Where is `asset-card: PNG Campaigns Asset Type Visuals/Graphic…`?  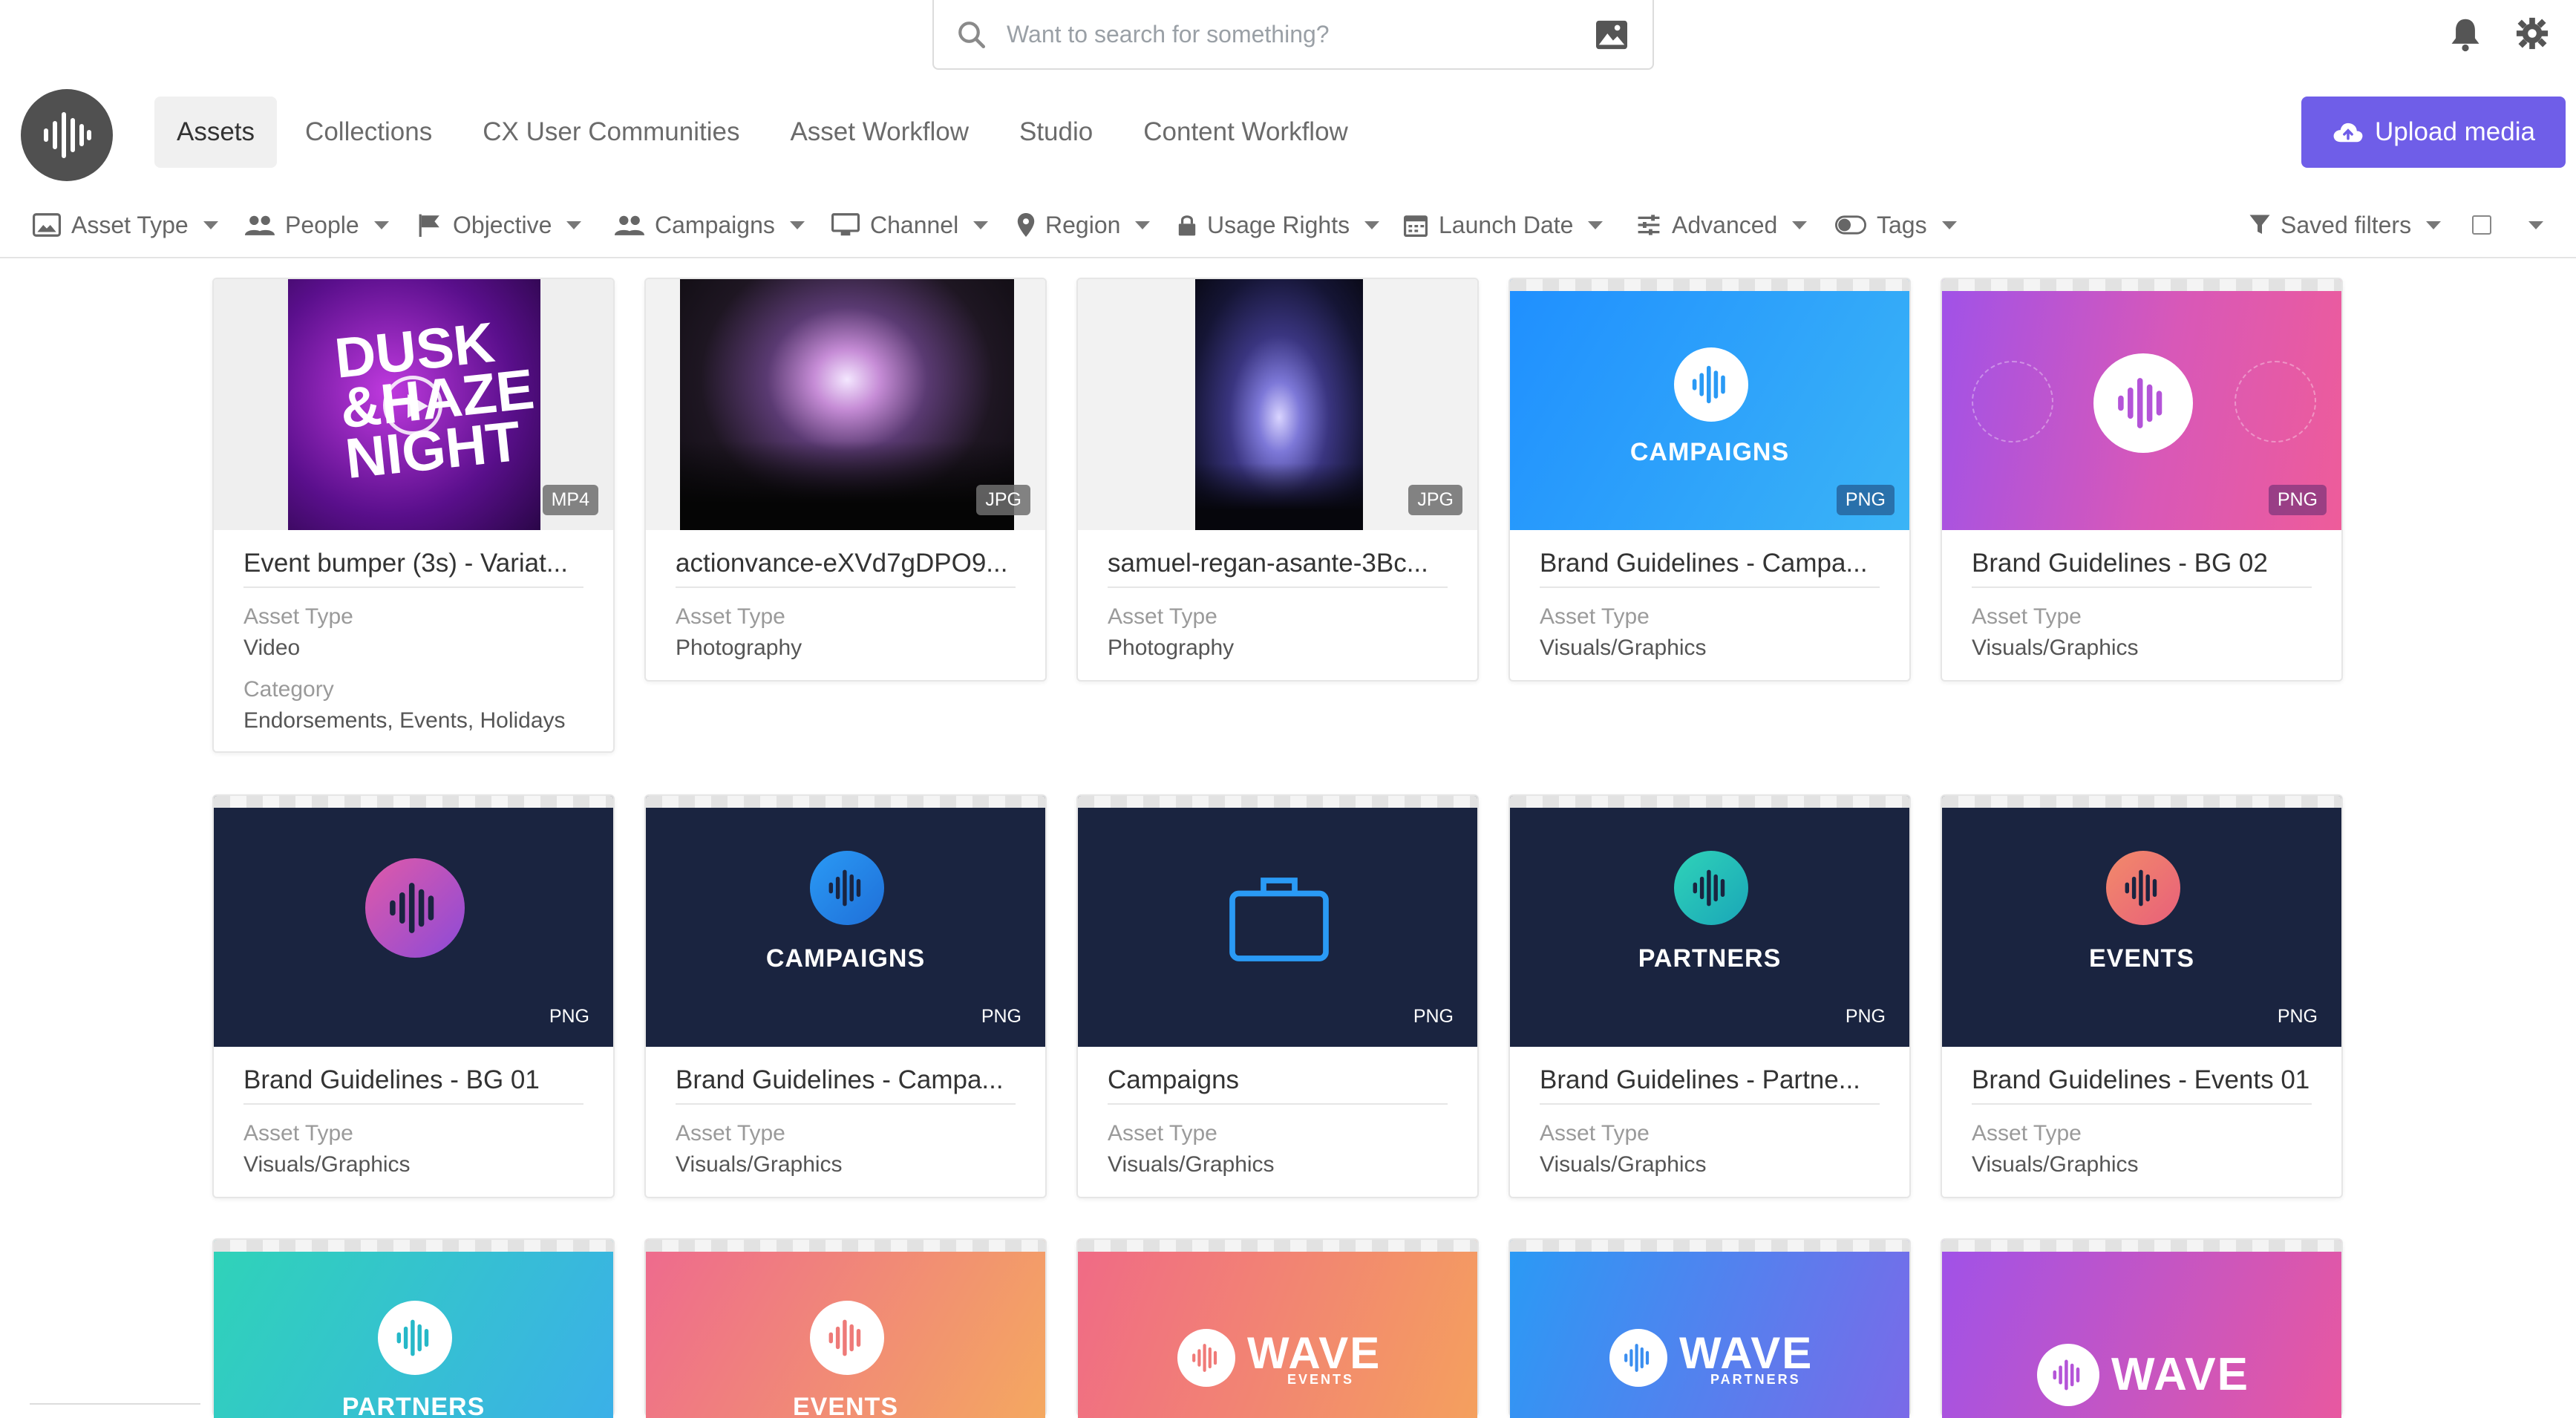
asset-card: PNG Campaigns Asset Type Visuals/Graphic… is located at coordinates (1277, 996).